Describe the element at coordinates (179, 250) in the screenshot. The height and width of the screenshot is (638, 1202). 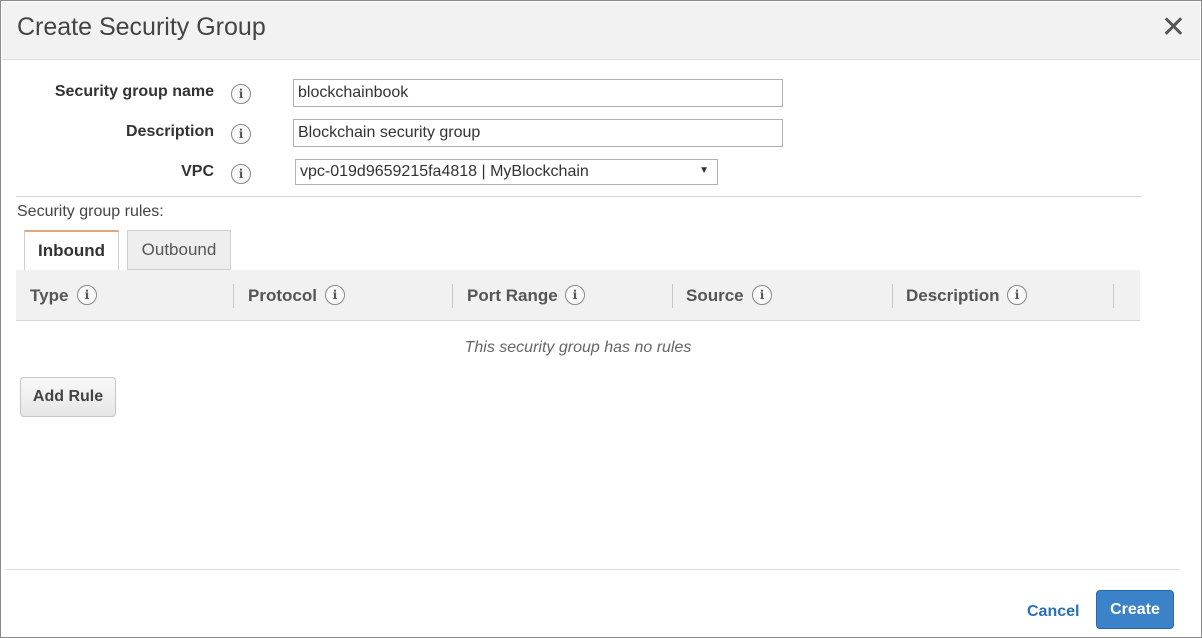
I see `tab-outbound: Outbound` at that location.